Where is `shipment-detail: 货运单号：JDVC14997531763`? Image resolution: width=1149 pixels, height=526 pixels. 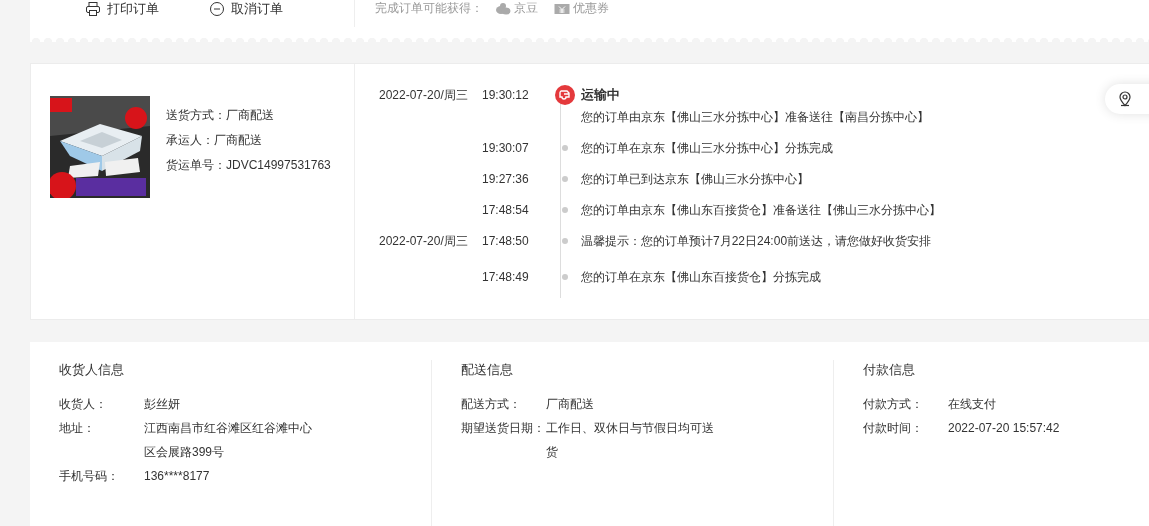
shipment-detail: 货运单号：JDVC14997531763 is located at coordinates (248, 165).